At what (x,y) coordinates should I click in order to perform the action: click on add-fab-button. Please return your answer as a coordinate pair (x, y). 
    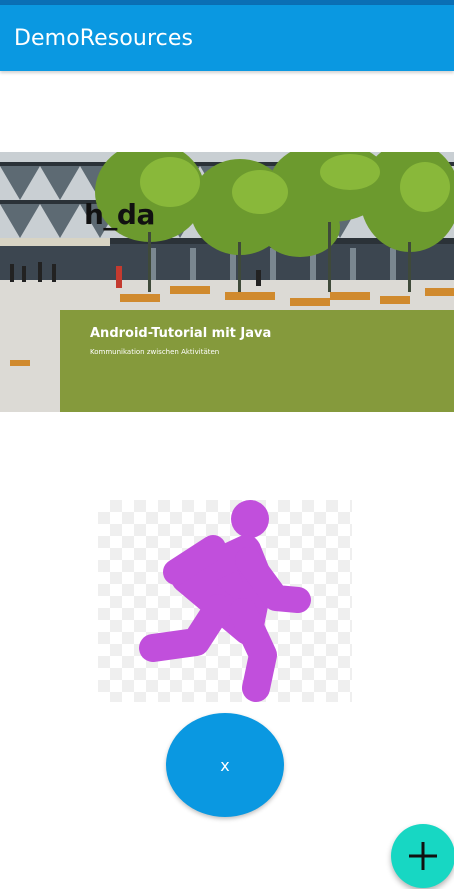
    Looking at the image, I should click on (422, 856).